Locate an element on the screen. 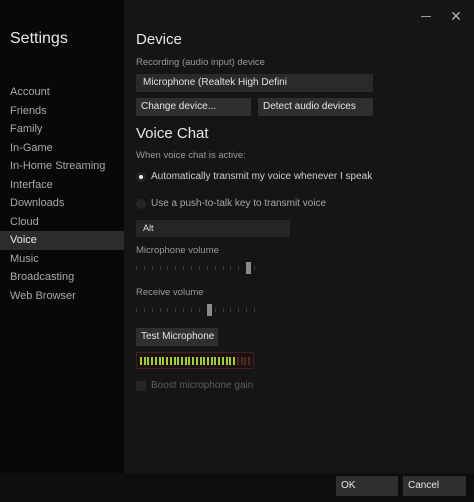 The image size is (474, 502). boost-microphone-gain-label: Boost microphone gain is located at coordinates (202, 385).